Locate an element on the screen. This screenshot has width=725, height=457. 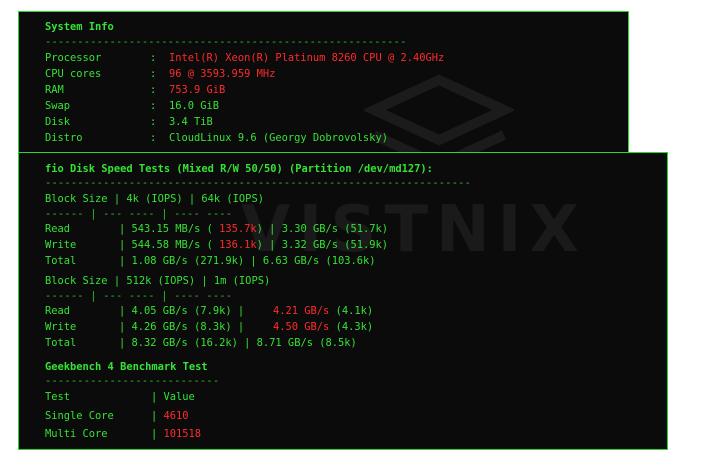
write-1m-speed: 4.50 GB/s is located at coordinates (301, 327).